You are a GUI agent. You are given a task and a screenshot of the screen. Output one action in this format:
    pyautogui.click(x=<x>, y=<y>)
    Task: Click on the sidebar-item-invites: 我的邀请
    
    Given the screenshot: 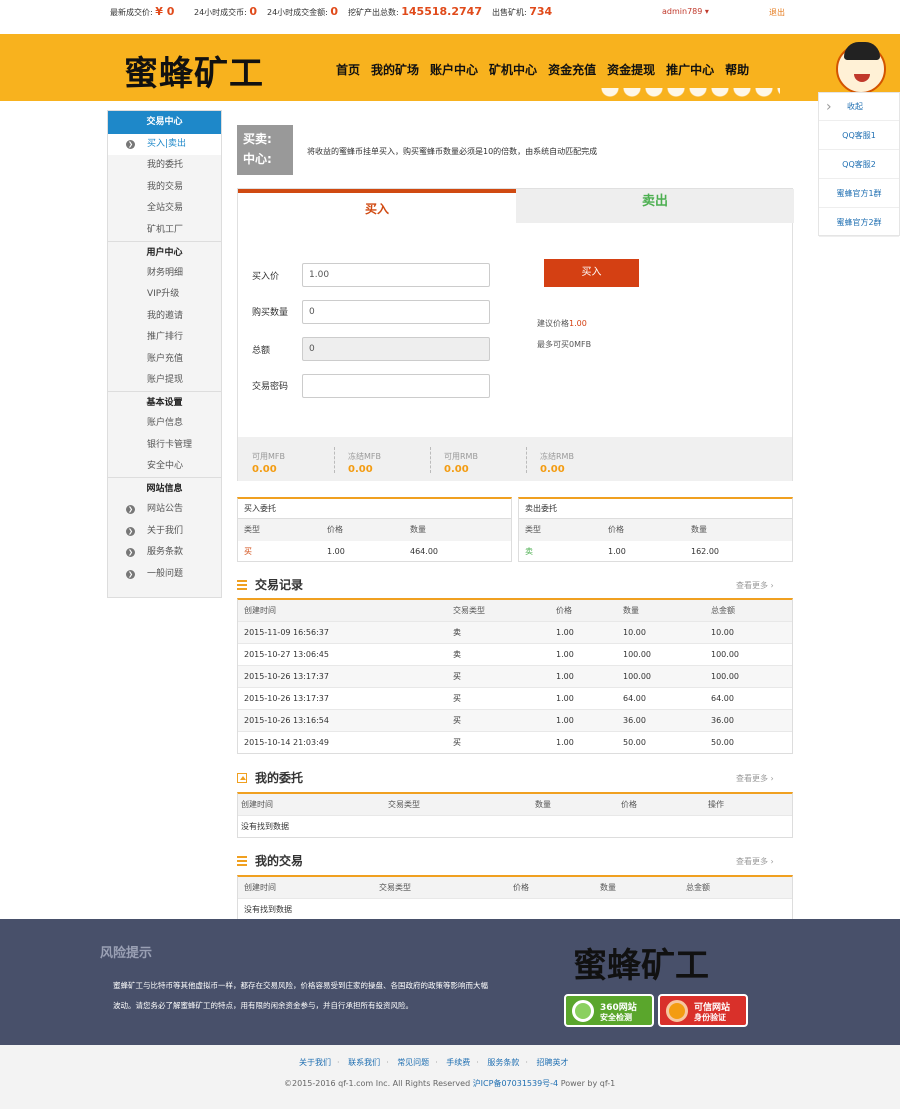 What is the action you would take?
    pyautogui.click(x=164, y=316)
    